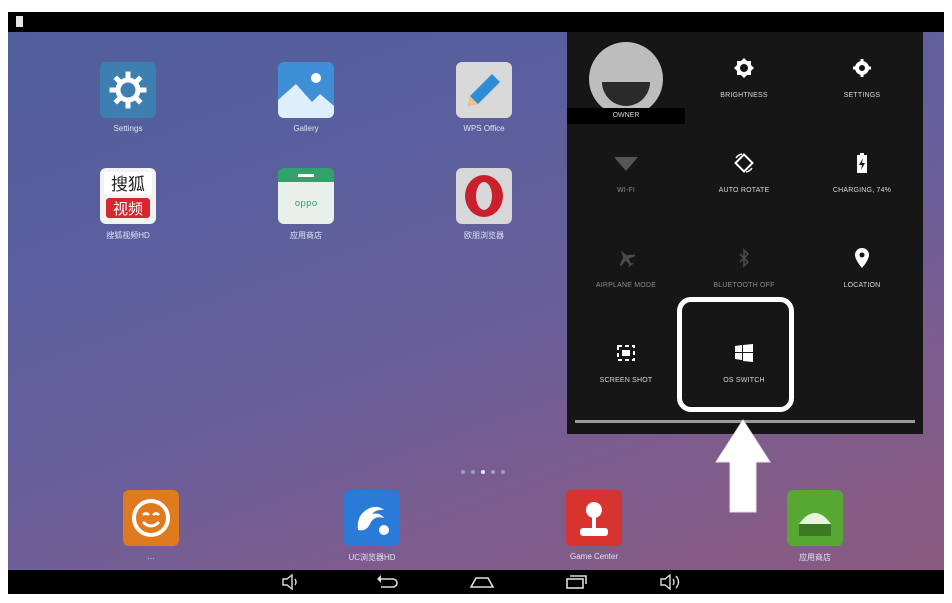 The height and width of the screenshot is (603, 952). I want to click on auto-rotate-icon, so click(744, 163).